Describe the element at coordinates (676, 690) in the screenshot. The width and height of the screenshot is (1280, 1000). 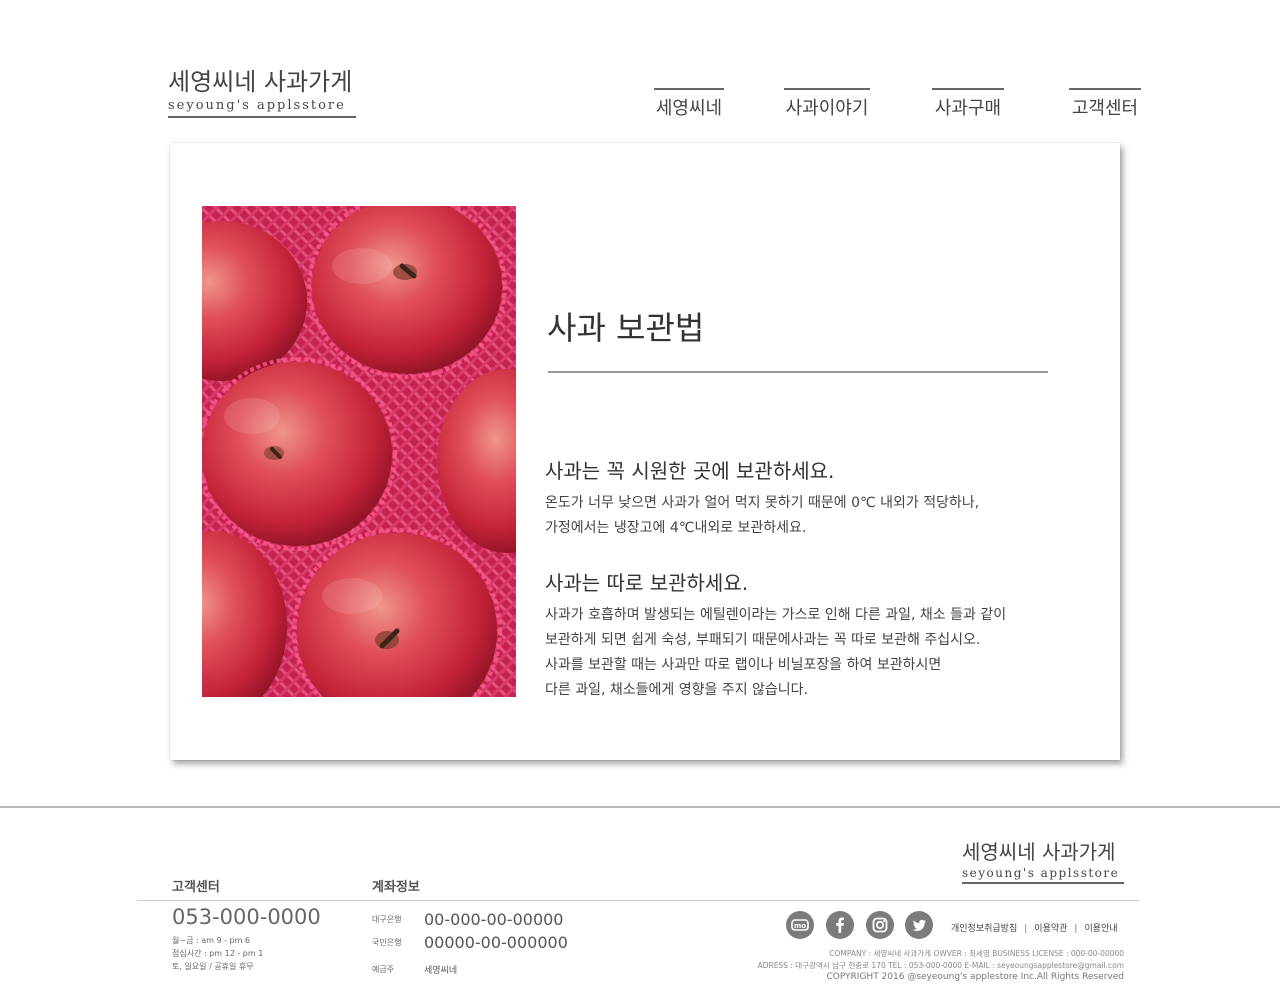
I see `section-line: 다른 과일, 채소들에게 영향을 주지 않습니다.` at that location.